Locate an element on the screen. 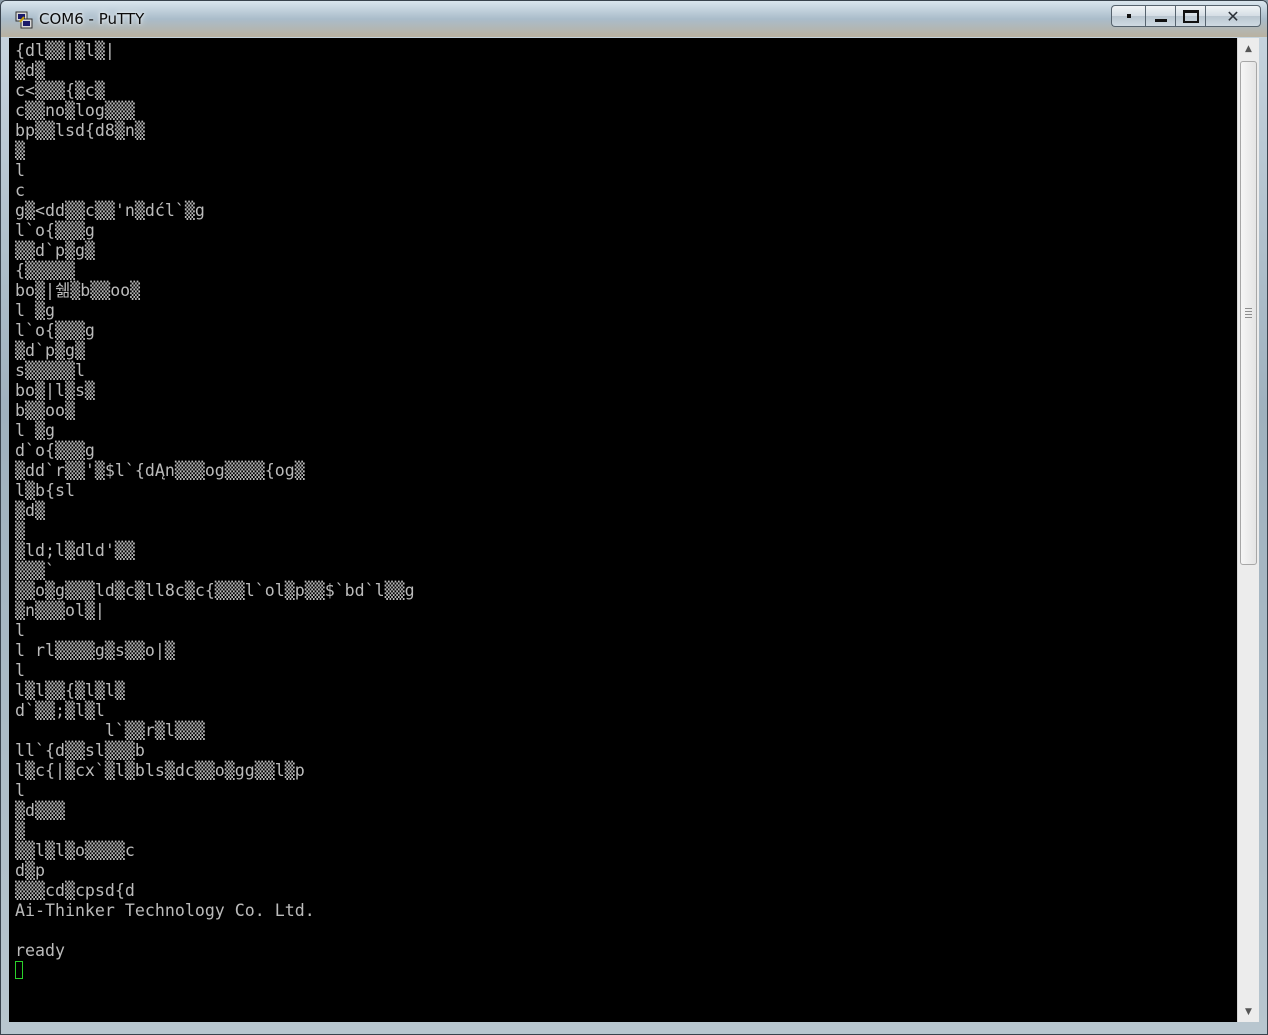 Image resolution: width=1268 pixels, height=1035 pixels. terminal-line: b▒▒oo▒ is located at coordinates (45, 410).